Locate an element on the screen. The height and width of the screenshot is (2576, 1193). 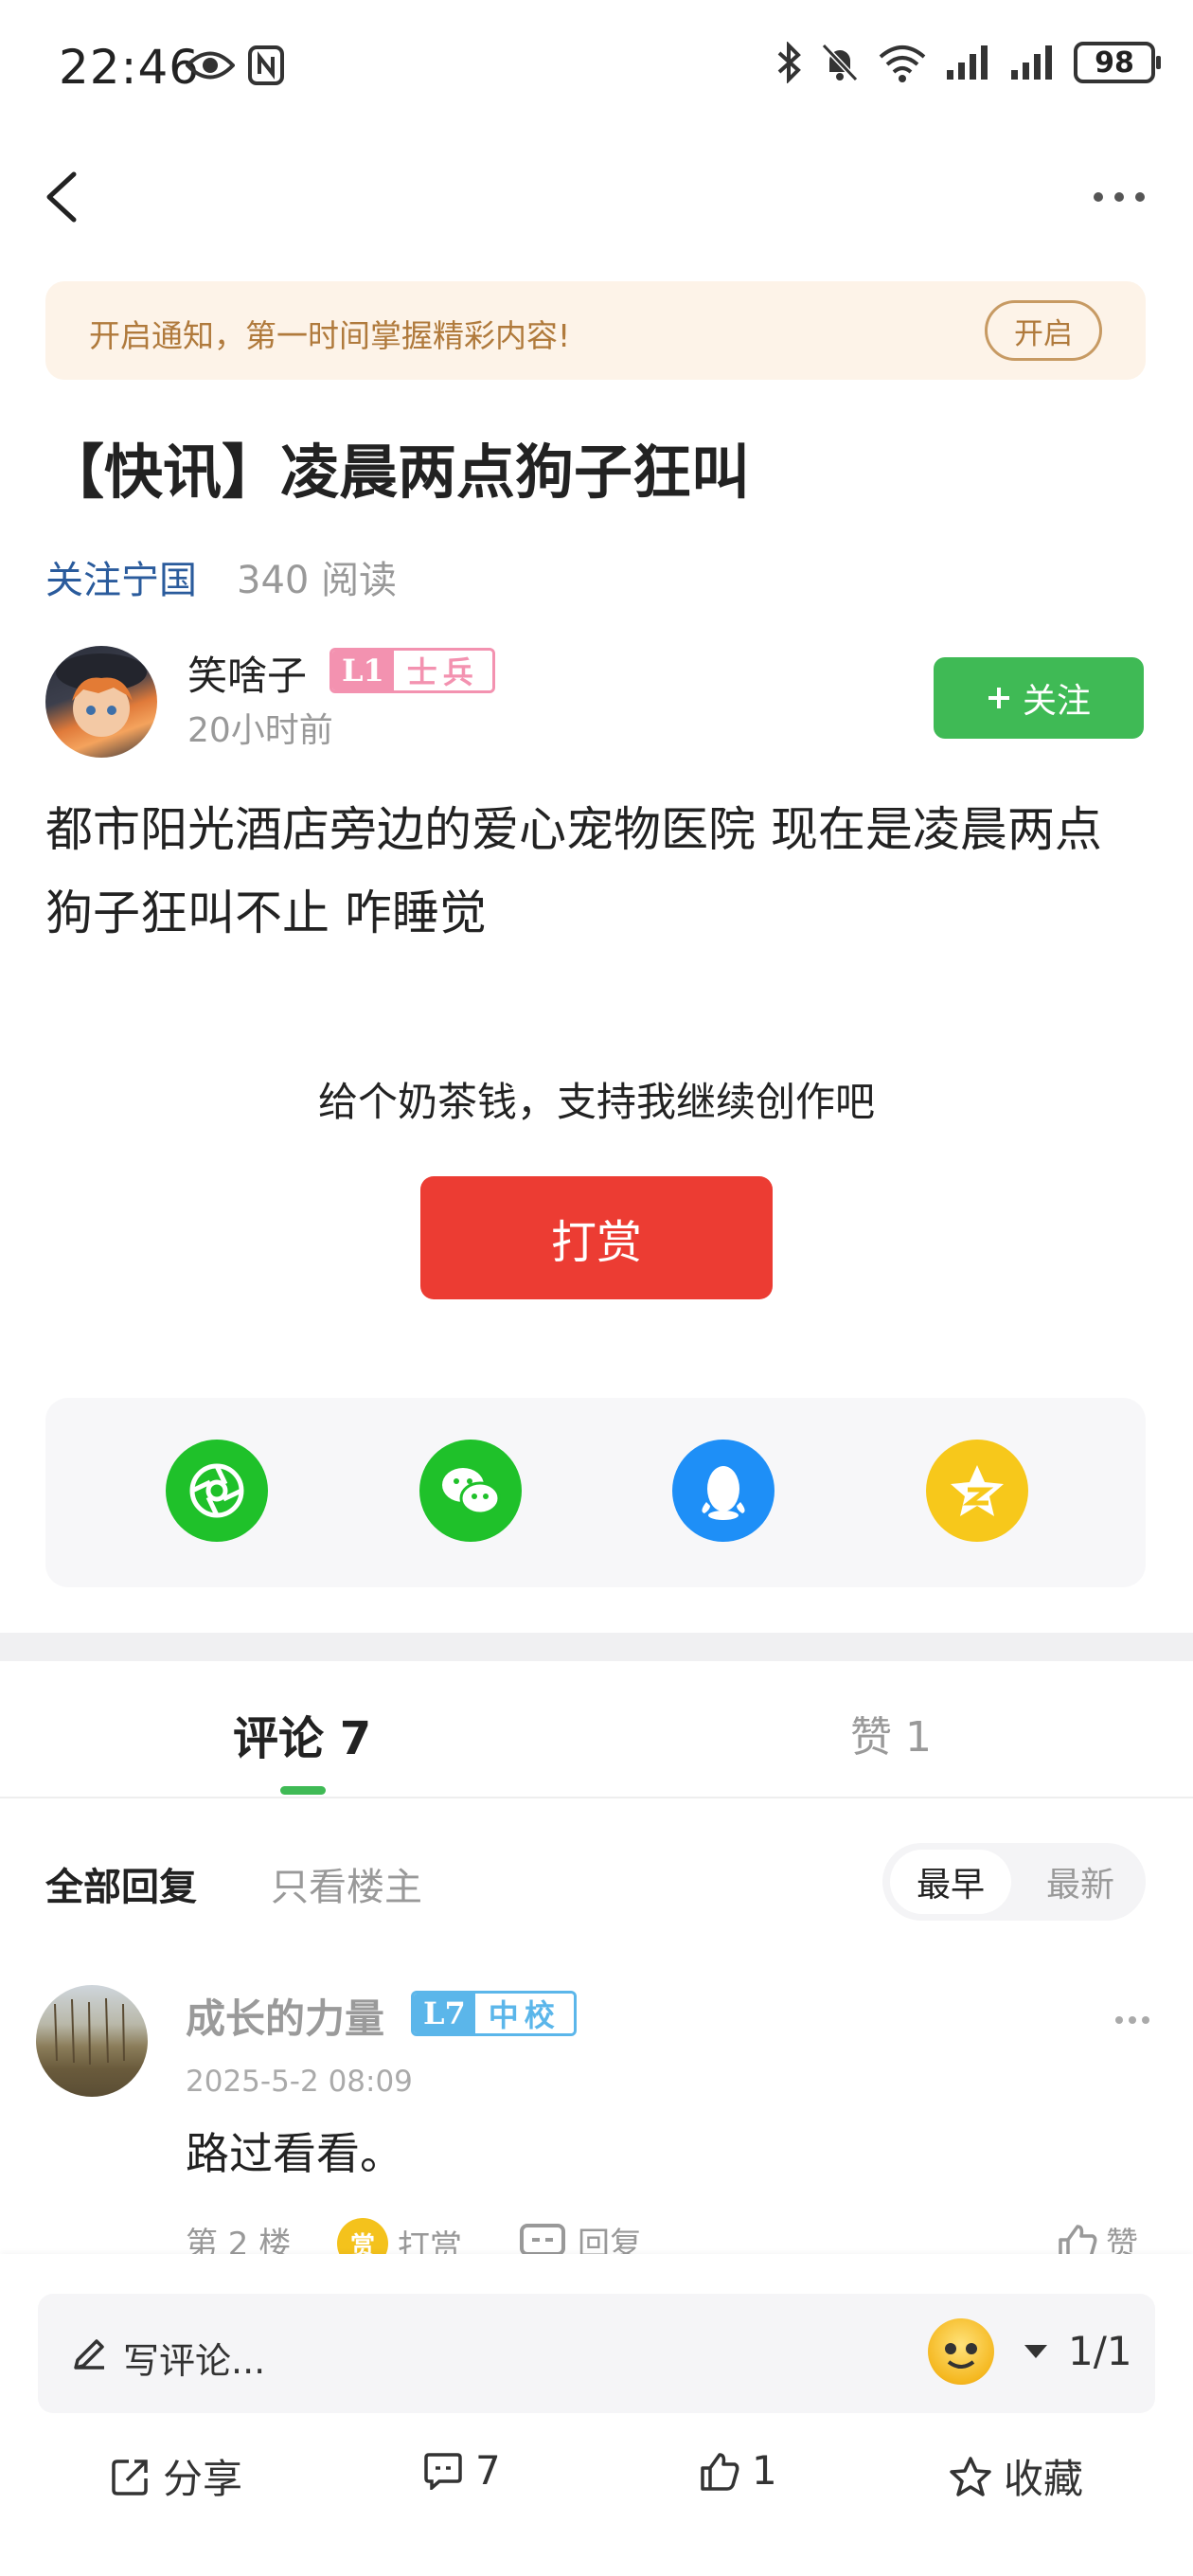
share-wechat-button is located at coordinates (470, 1491).